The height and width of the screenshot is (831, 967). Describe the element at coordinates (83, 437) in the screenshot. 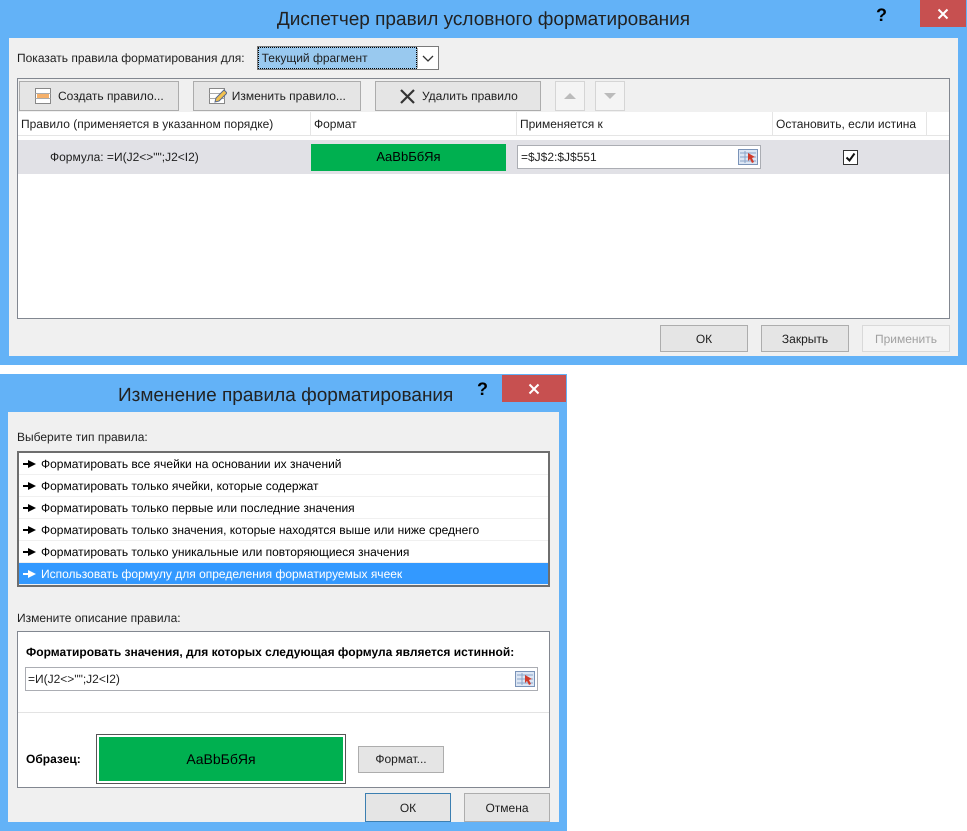

I see `section-label: Выберите тип правила:` at that location.